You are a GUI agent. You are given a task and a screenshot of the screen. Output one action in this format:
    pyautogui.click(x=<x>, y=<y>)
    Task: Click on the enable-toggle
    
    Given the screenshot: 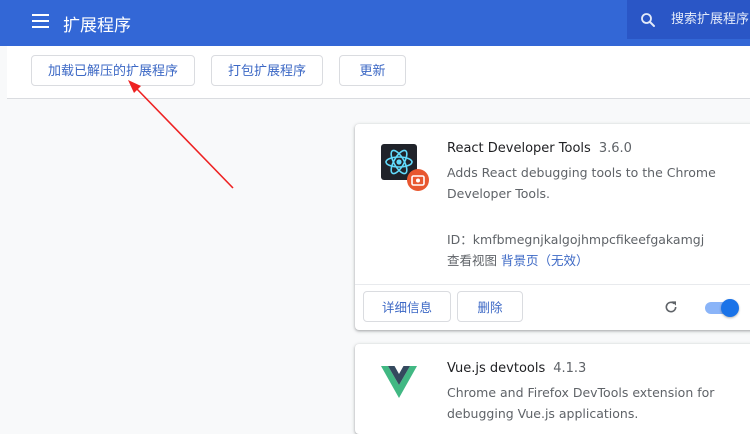 What is the action you would take?
    pyautogui.click(x=722, y=308)
    